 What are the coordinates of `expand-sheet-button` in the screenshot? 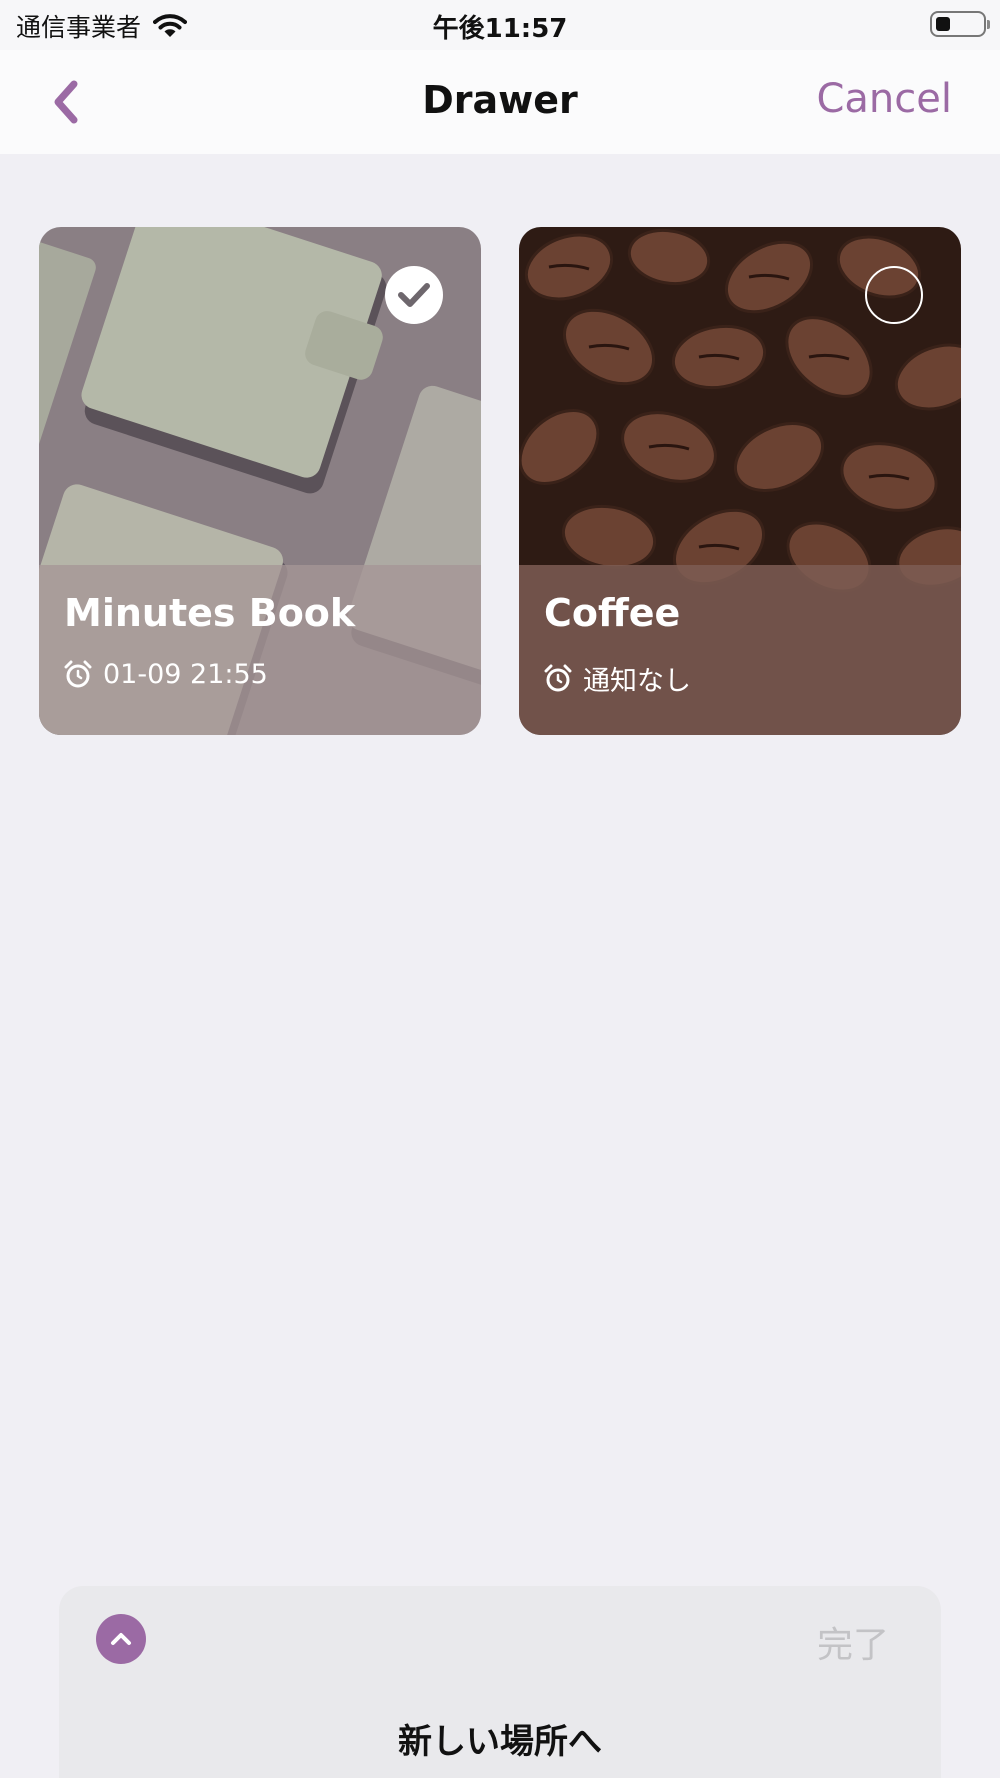 It's located at (121, 1639).